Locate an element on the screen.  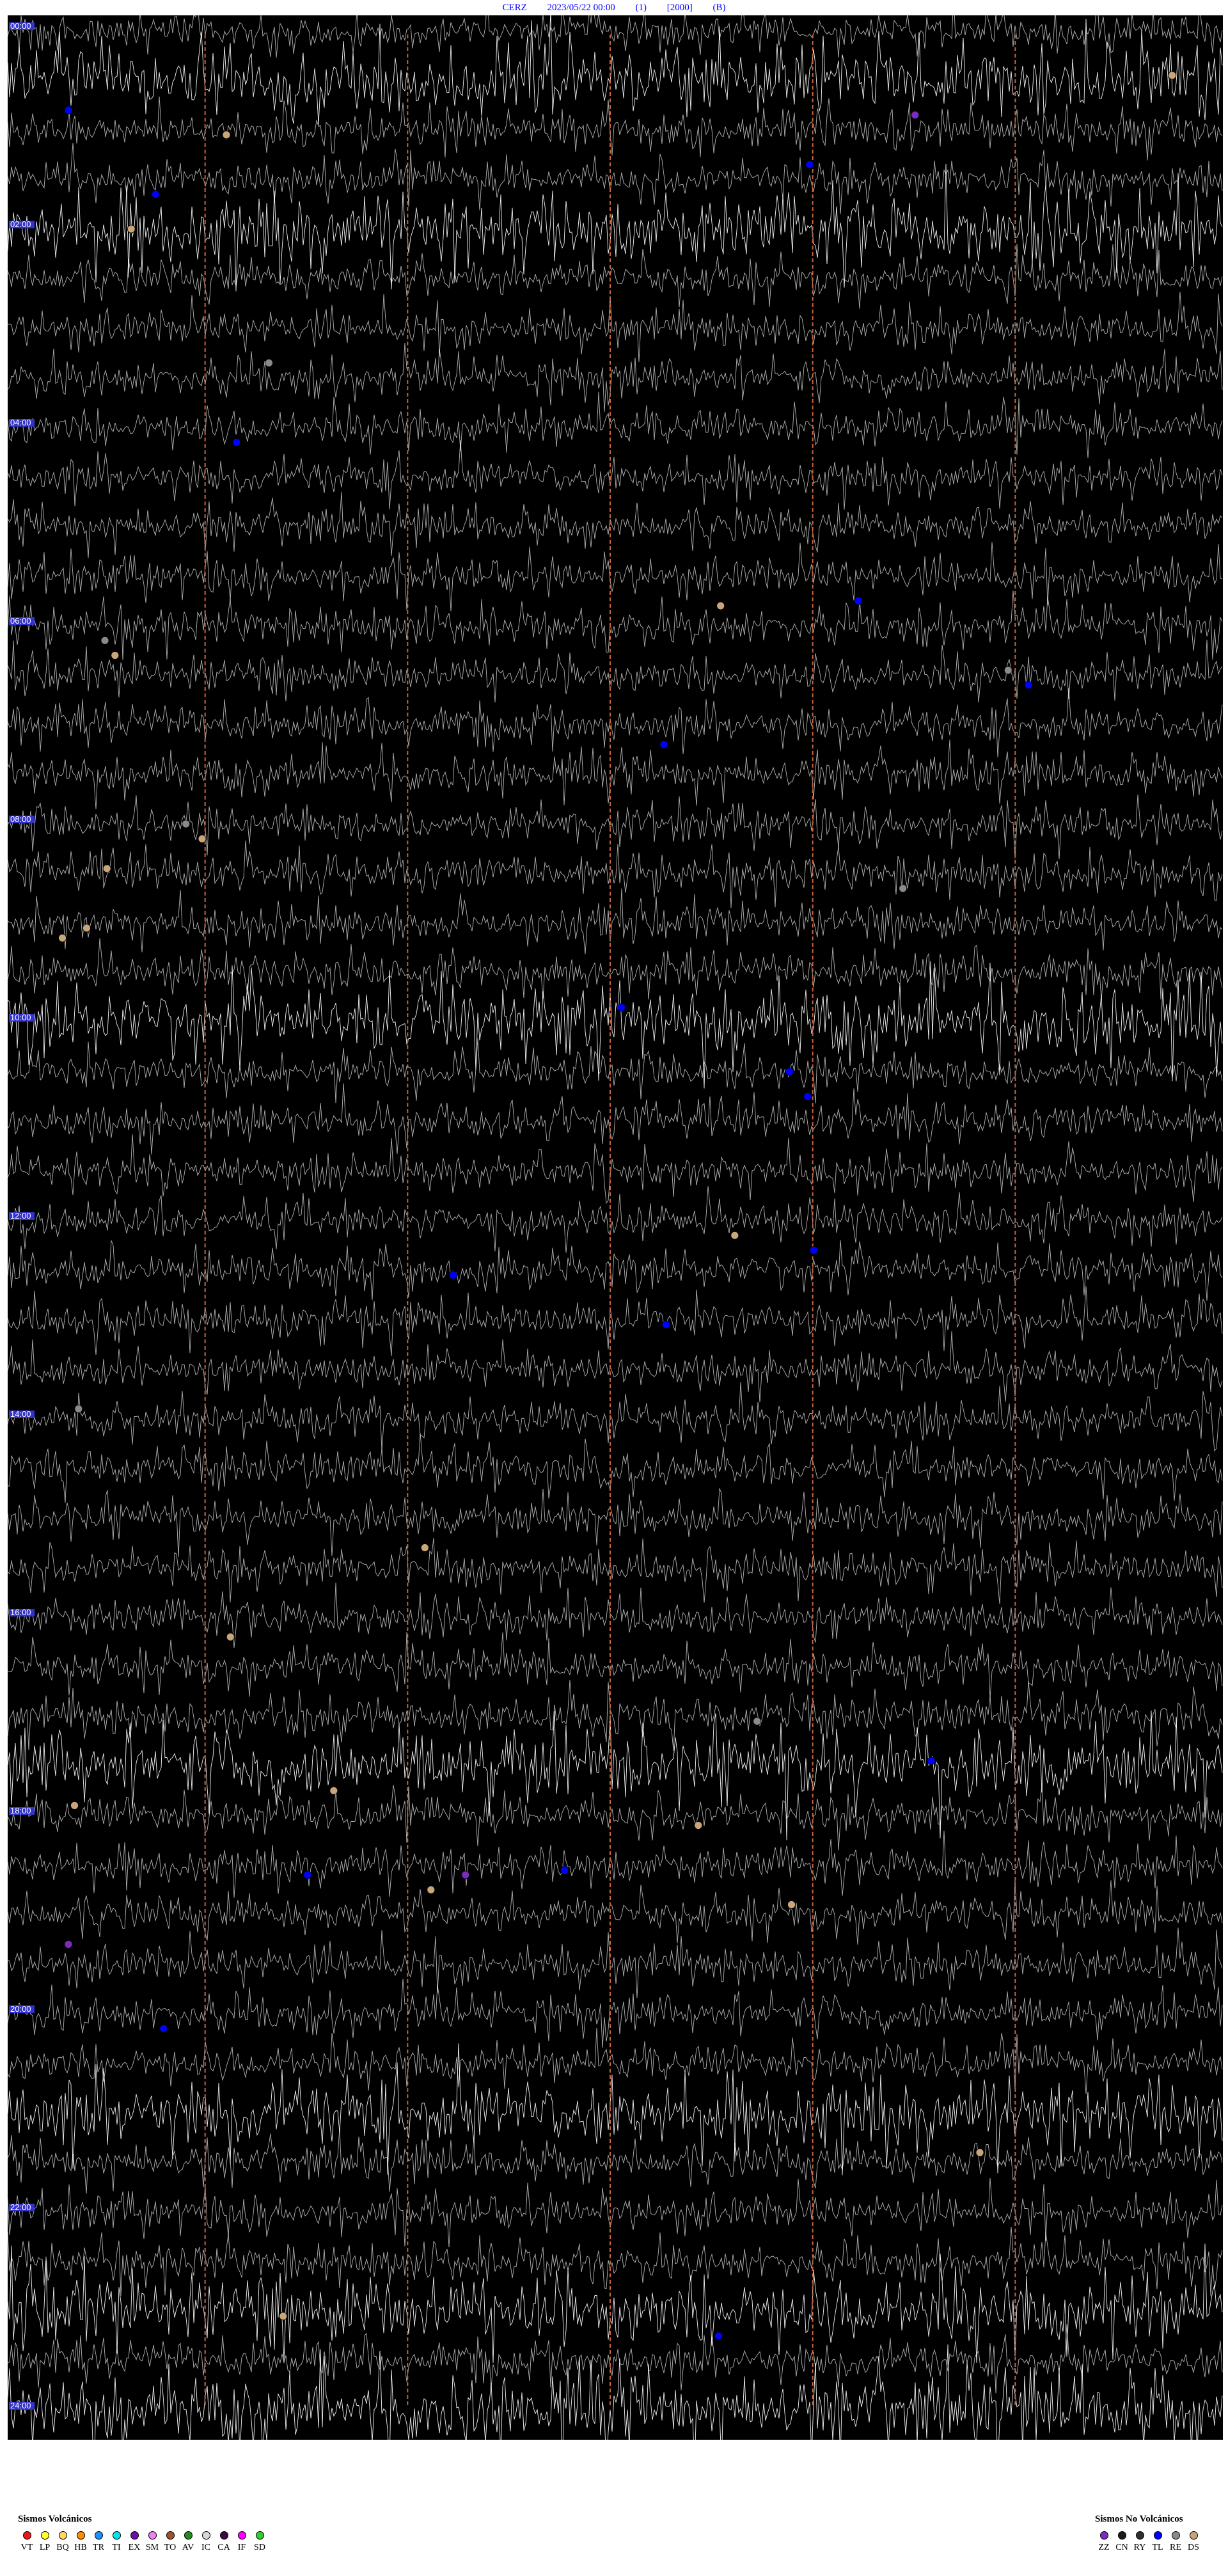
legend-volcanic-ic: IC is located at coordinates (206, 2542).